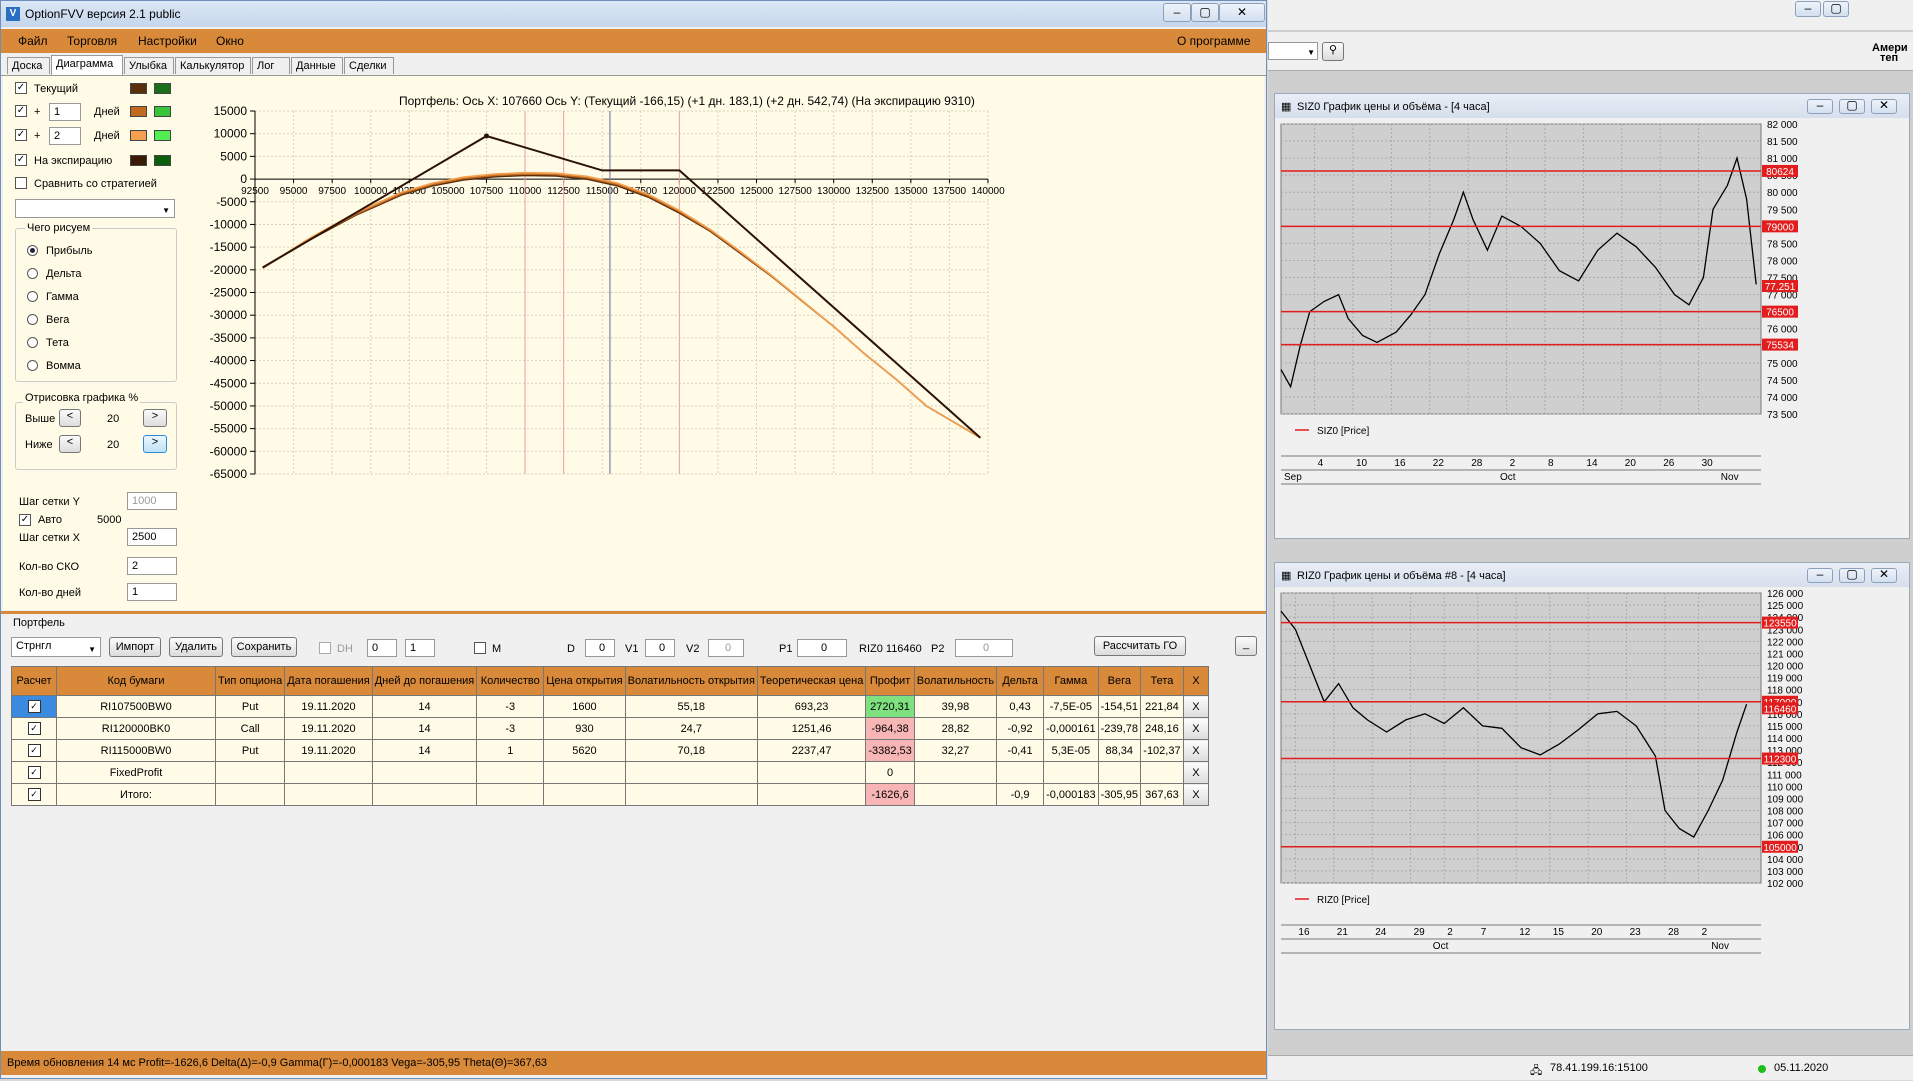  What do you see at coordinates (1559, 932) in the screenshot?
I see `time-axis-label: 15` at bounding box center [1559, 932].